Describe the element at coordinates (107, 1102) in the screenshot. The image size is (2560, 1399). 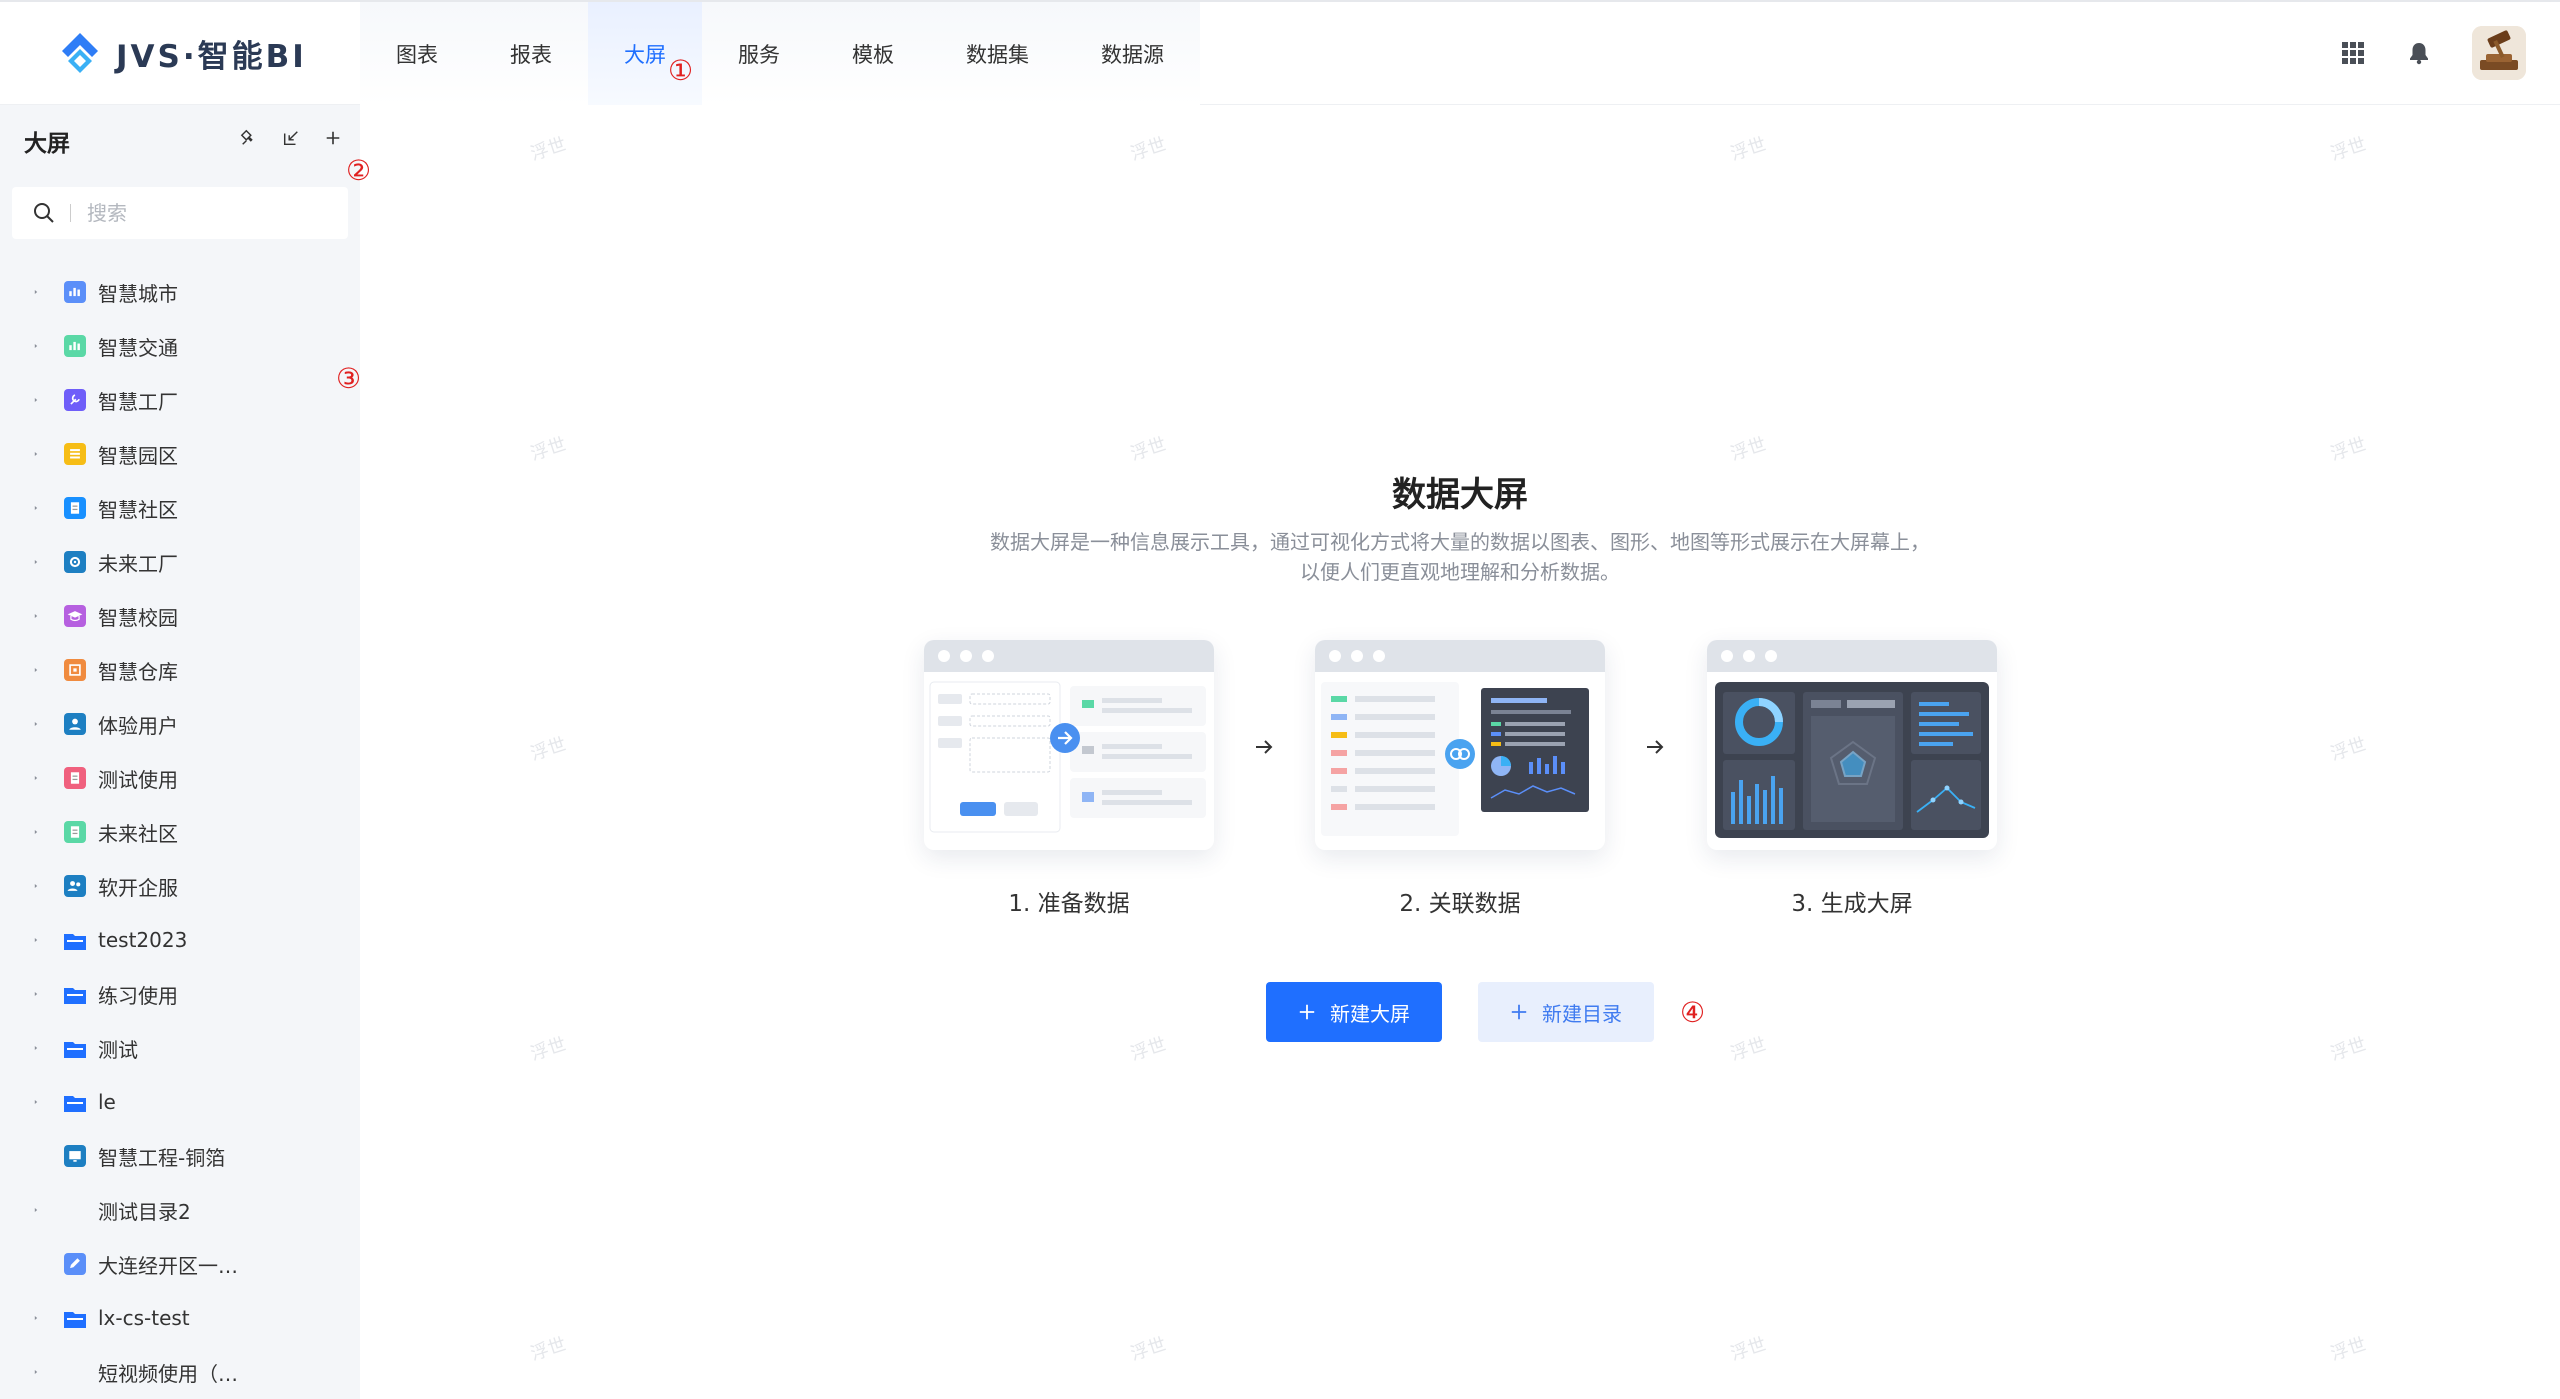
I see `tree-item-label: le` at that location.